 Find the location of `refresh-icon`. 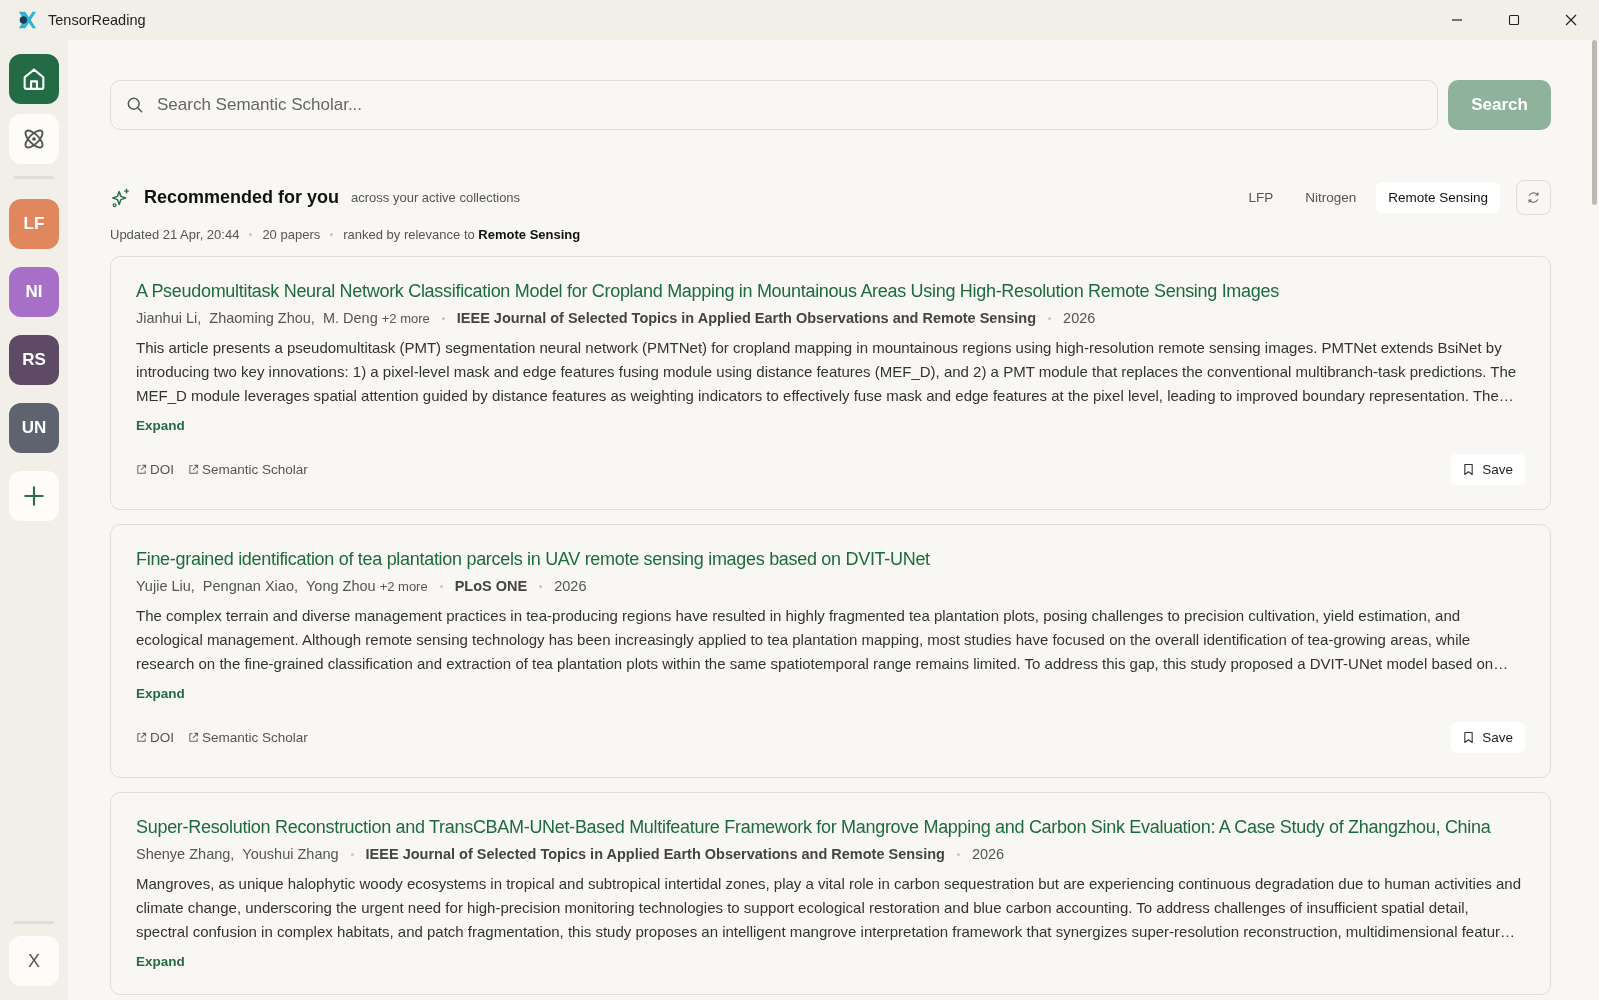

refresh-icon is located at coordinates (1533, 197).